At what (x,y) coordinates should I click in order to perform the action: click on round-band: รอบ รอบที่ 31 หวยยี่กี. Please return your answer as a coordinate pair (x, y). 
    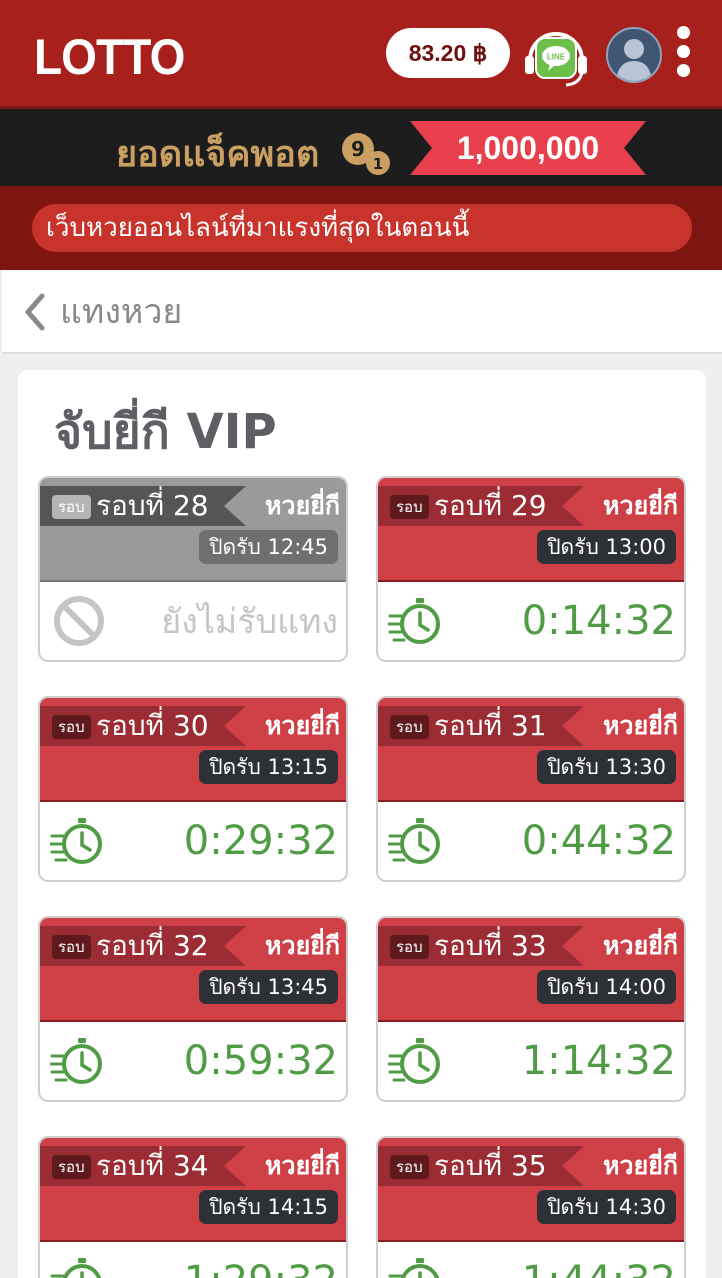
    Looking at the image, I should click on (531, 726).